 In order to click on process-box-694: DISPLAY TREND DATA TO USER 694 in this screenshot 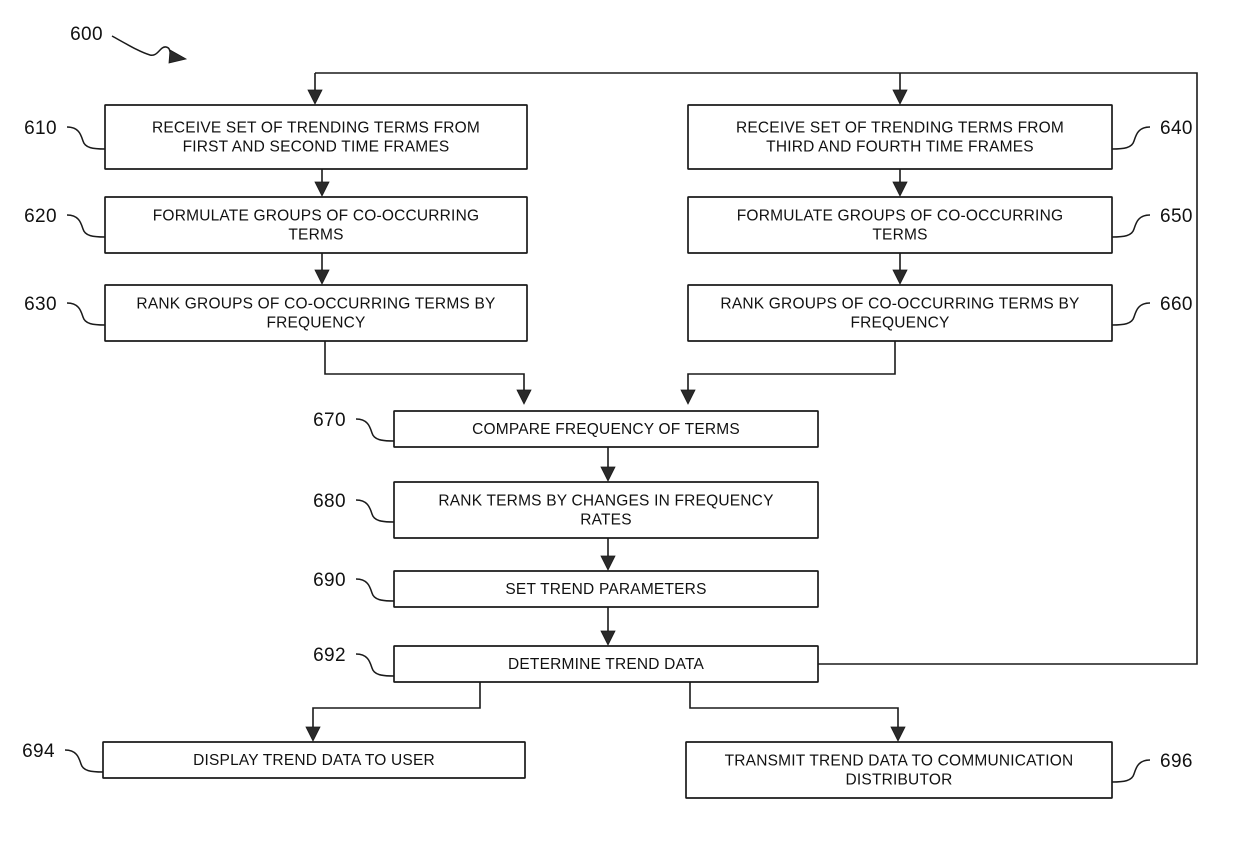, I will do `click(274, 760)`.